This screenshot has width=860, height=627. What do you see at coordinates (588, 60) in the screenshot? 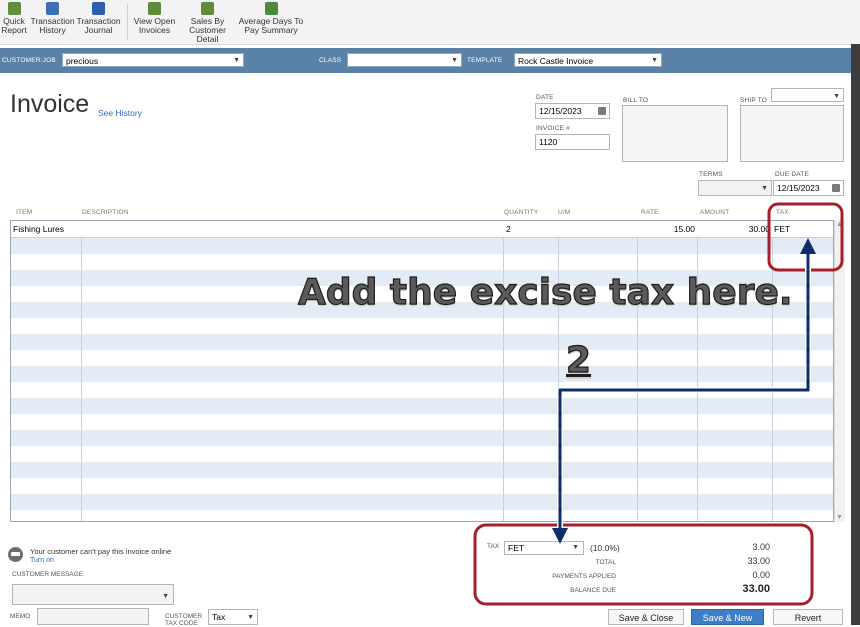
I see `template-select: Rock Castle Invoice ▼` at bounding box center [588, 60].